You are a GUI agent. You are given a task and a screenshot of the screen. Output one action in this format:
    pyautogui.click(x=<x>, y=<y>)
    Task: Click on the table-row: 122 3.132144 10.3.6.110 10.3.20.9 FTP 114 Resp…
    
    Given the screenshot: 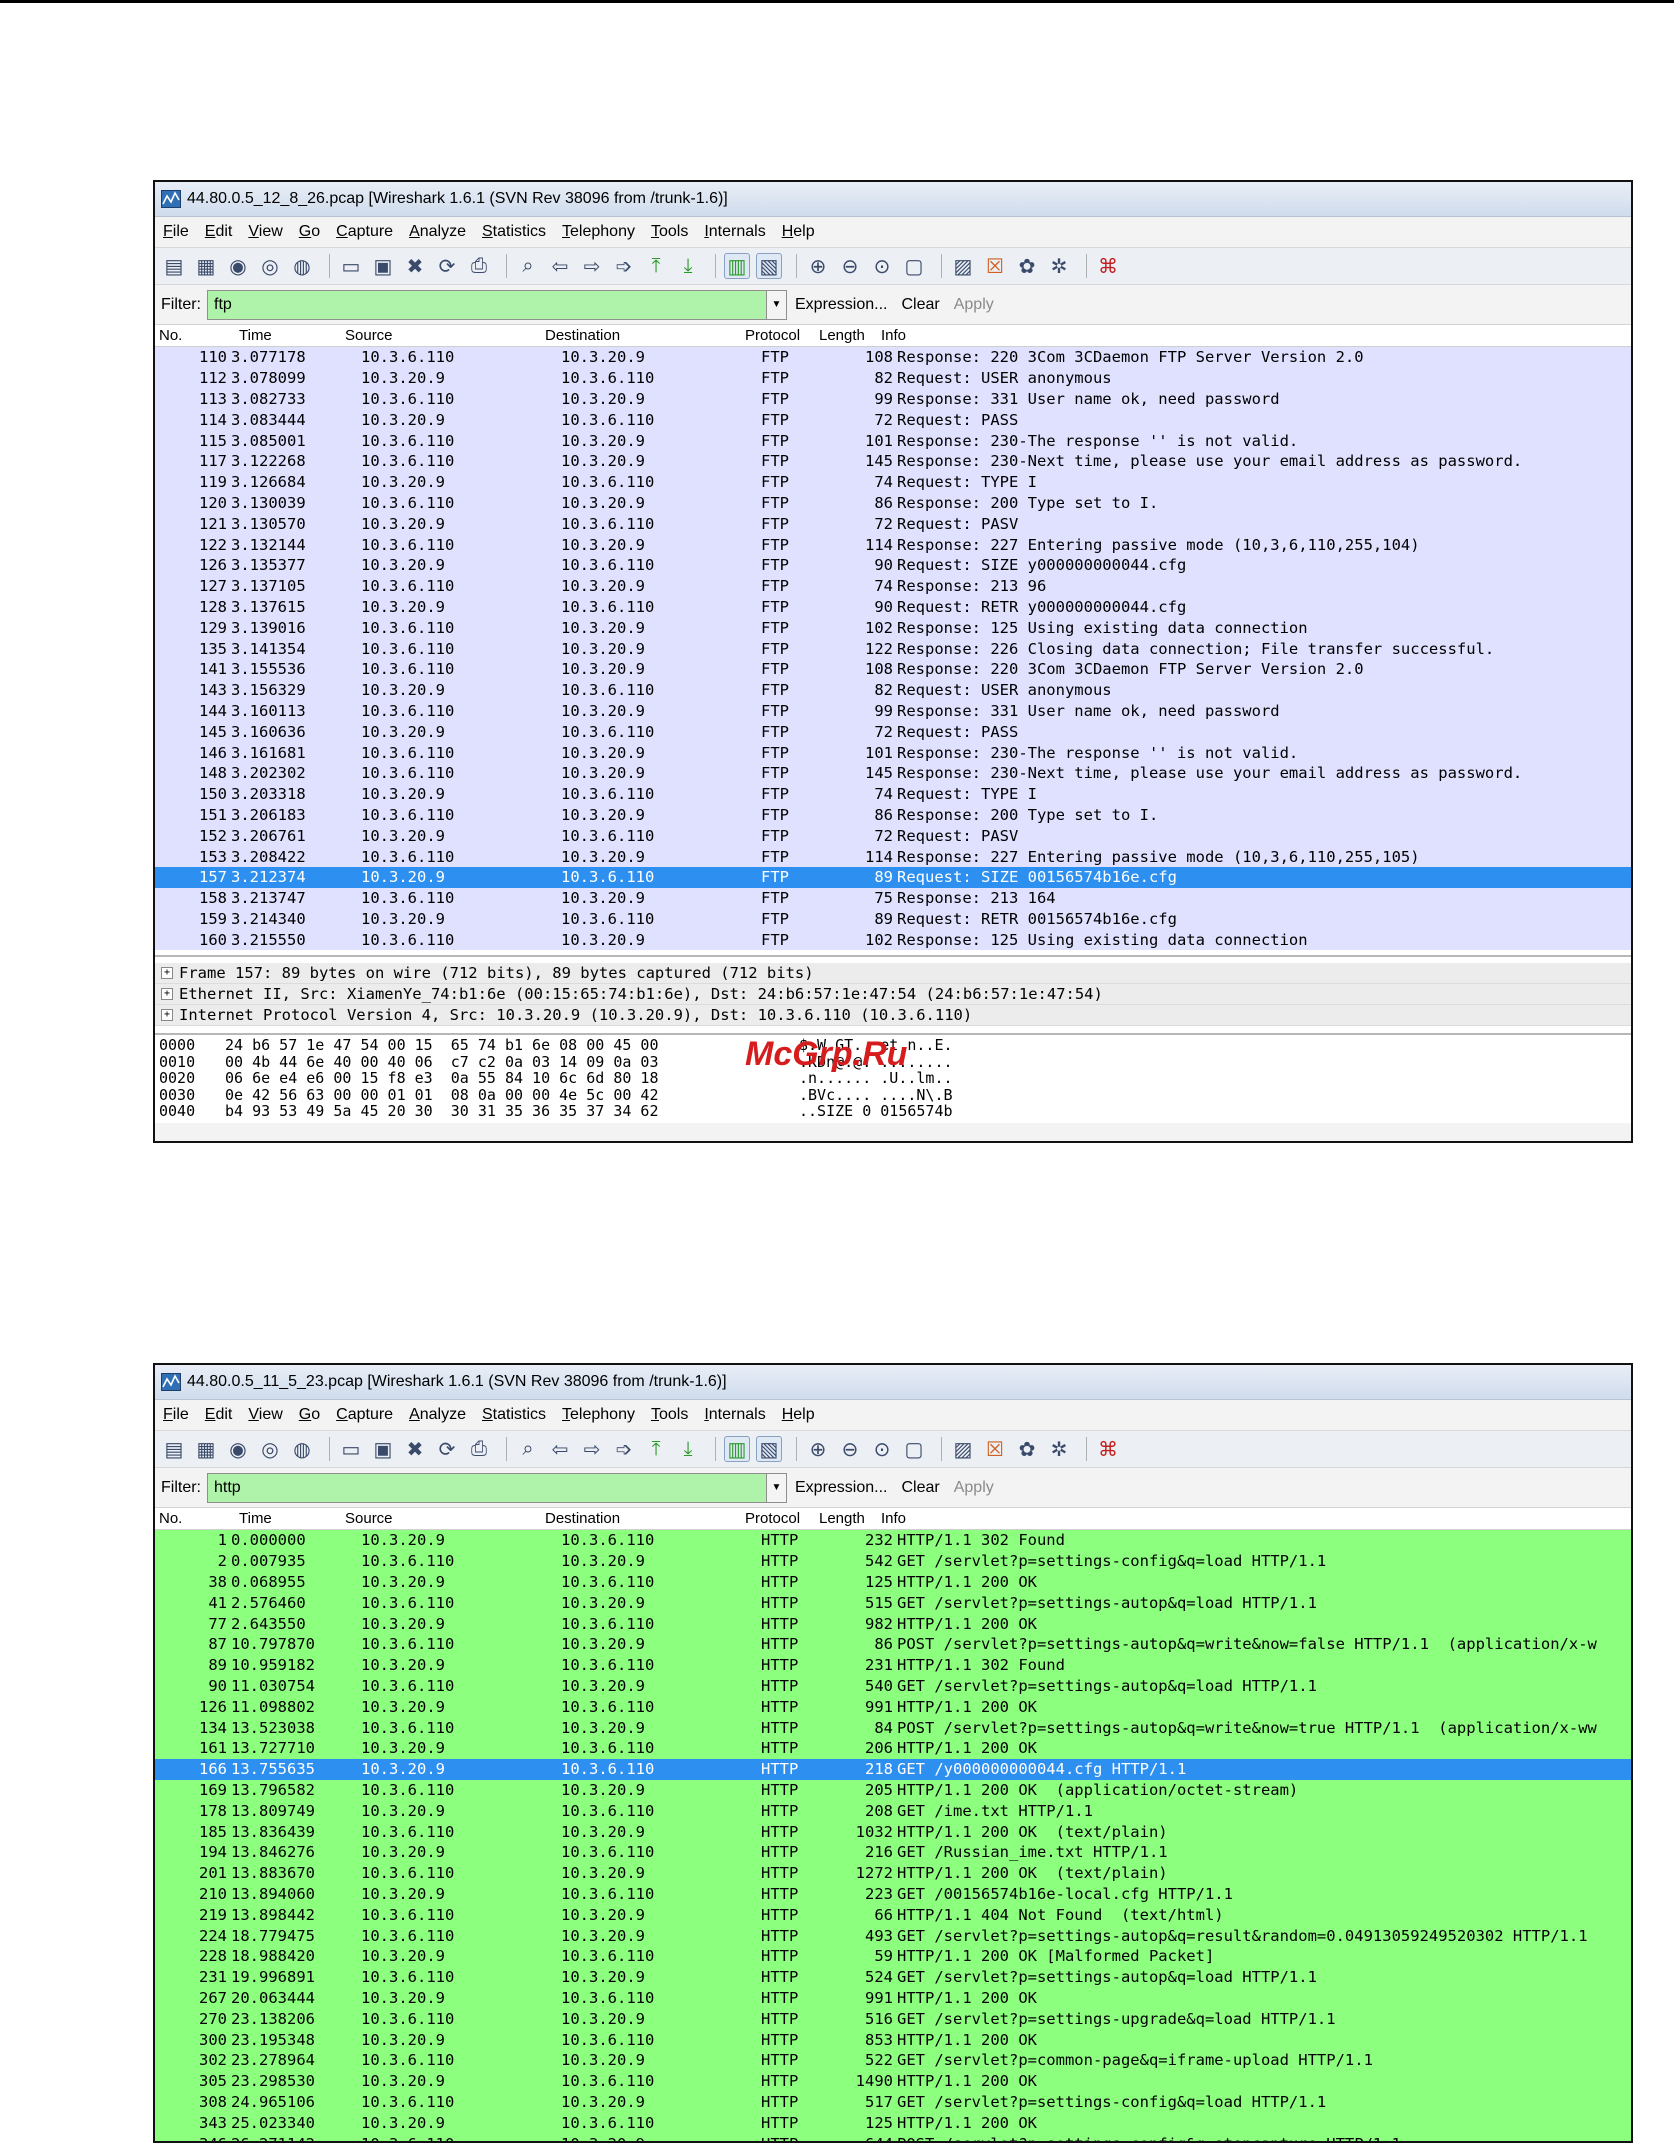 What is the action you would take?
    pyautogui.click(x=893, y=544)
    